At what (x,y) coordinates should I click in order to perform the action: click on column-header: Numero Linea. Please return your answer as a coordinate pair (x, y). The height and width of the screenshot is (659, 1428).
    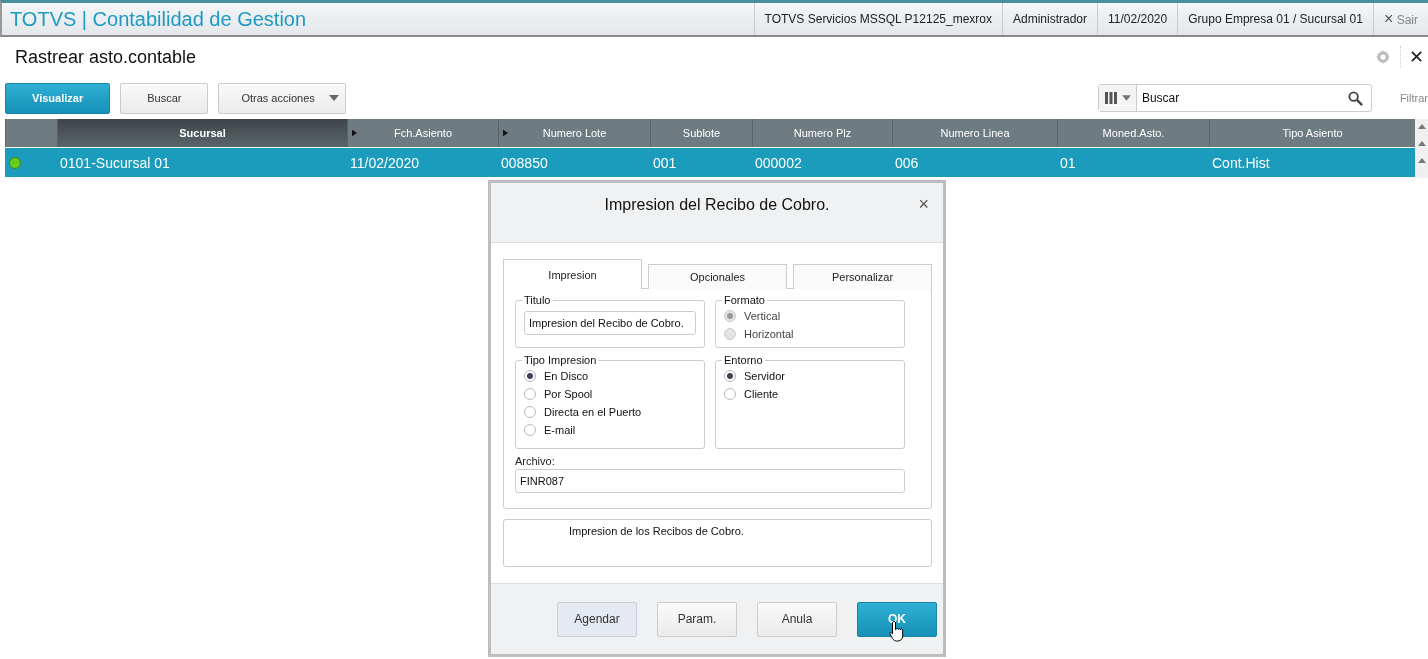
    Looking at the image, I should click on (974, 133).